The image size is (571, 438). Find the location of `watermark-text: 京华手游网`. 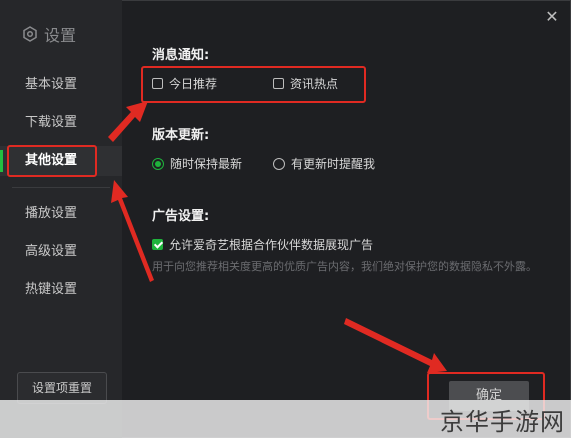

watermark-text: 京华手游网 is located at coordinates (502, 422).